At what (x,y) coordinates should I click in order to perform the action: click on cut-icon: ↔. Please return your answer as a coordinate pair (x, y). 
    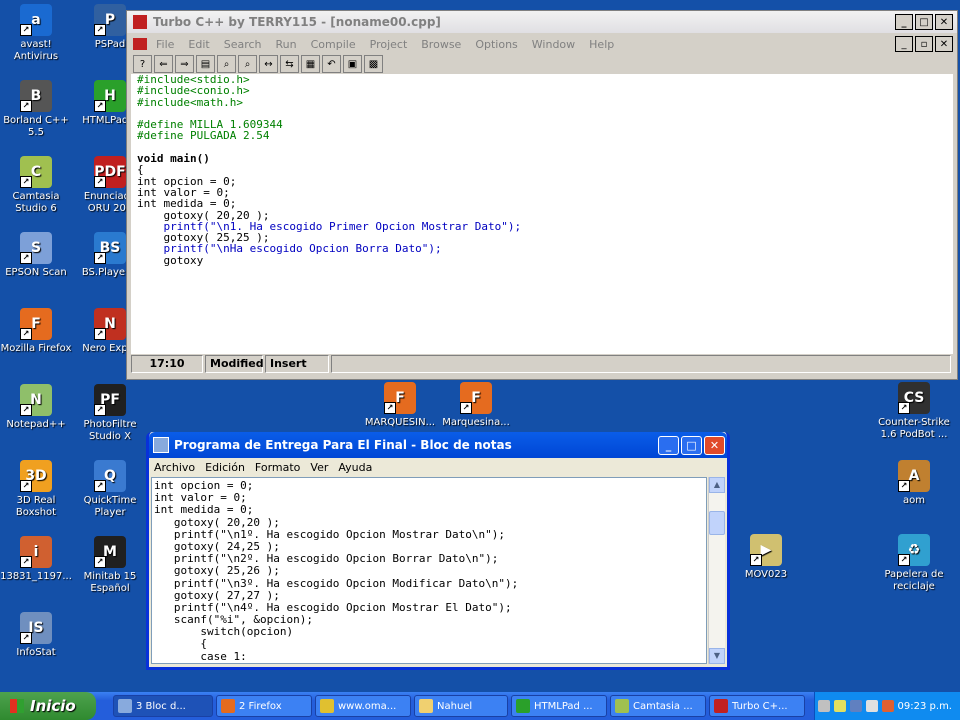
    Looking at the image, I should click on (268, 64).